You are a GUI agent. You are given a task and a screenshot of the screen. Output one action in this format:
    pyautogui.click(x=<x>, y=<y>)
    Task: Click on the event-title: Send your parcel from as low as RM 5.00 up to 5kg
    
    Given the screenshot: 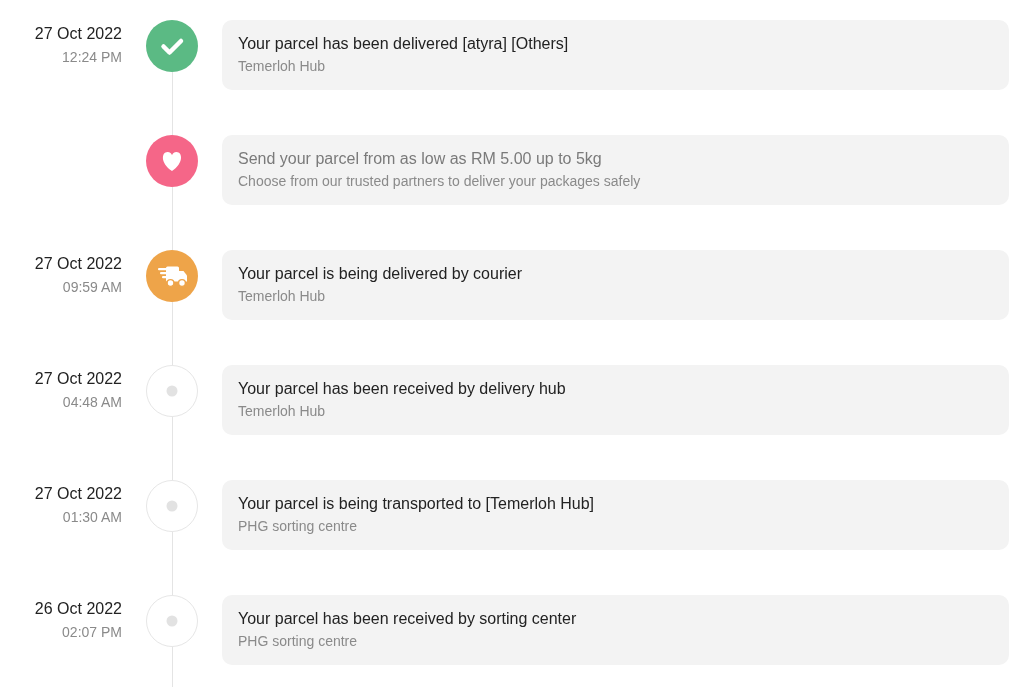 What is the action you would take?
    pyautogui.click(x=420, y=159)
    